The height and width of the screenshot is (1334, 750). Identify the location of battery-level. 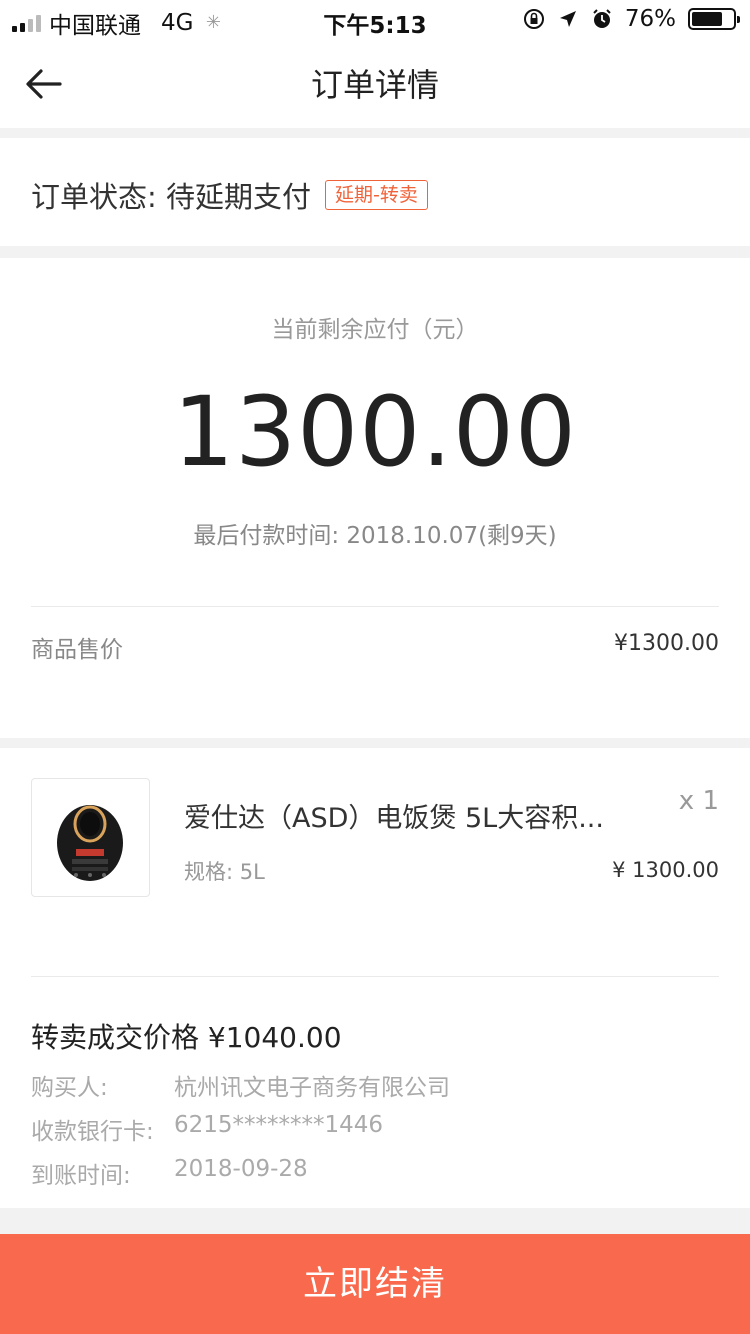
(707, 19).